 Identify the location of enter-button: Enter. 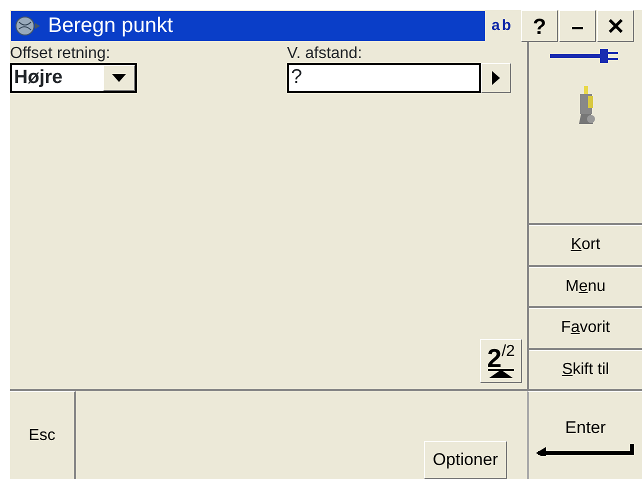
(584, 435).